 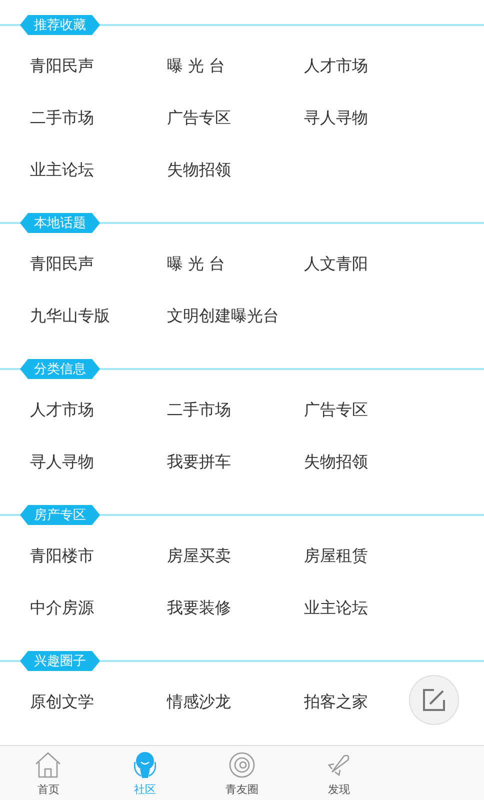 I want to click on section-tag: 房产专区, so click(x=60, y=515).